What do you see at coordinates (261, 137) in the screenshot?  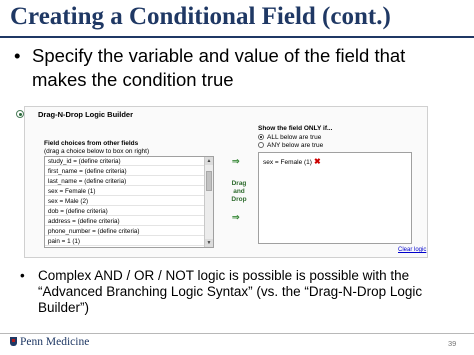 I see `radio-all-icon` at bounding box center [261, 137].